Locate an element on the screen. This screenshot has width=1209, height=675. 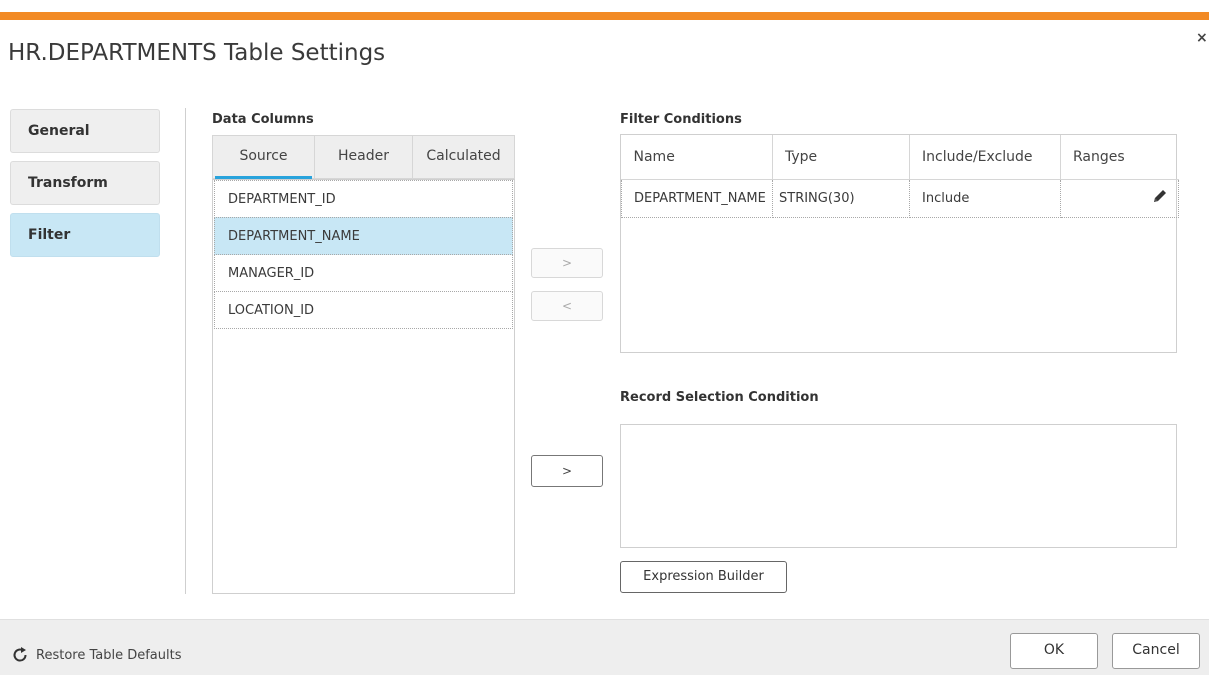
filter-conditions-title: Filter Conditions is located at coordinates (681, 119).